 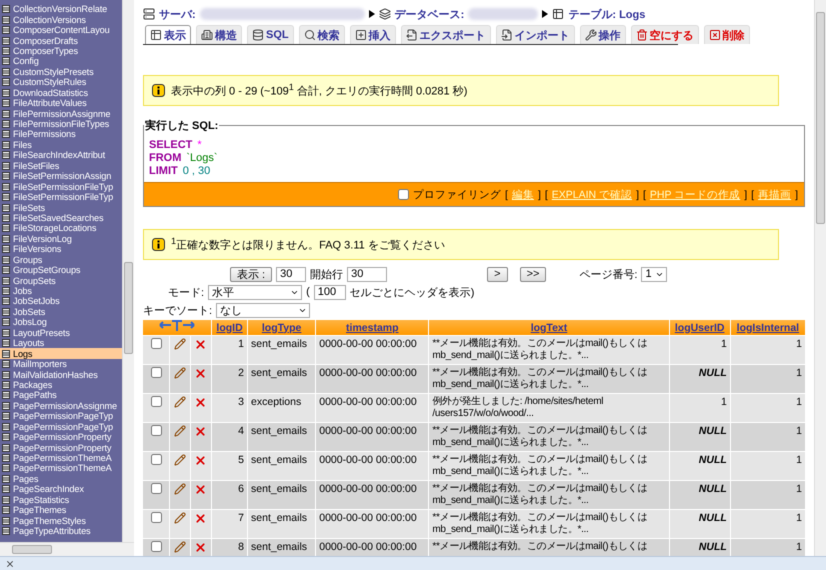 I want to click on sidebar-item: FileSetPermissionFileTyp, so click(x=61, y=197).